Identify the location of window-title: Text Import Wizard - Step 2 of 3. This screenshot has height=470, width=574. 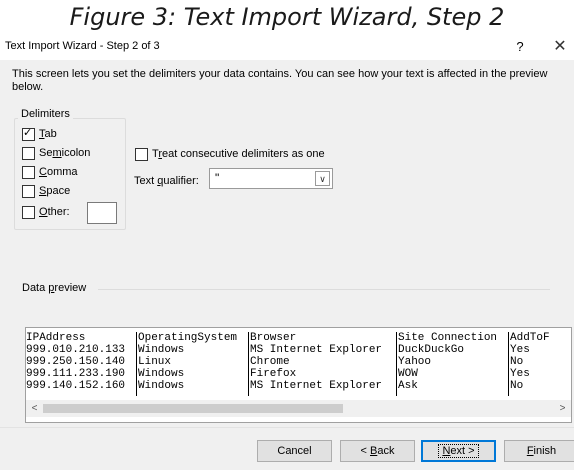
(82, 46).